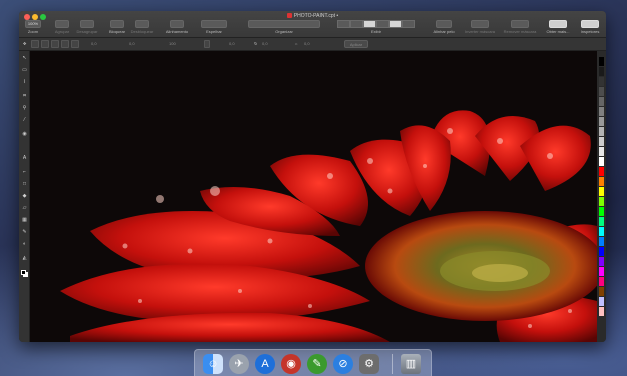 The width and height of the screenshot is (627, 376). I want to click on invert-mask-button: Inverter máscara, so click(480, 29).